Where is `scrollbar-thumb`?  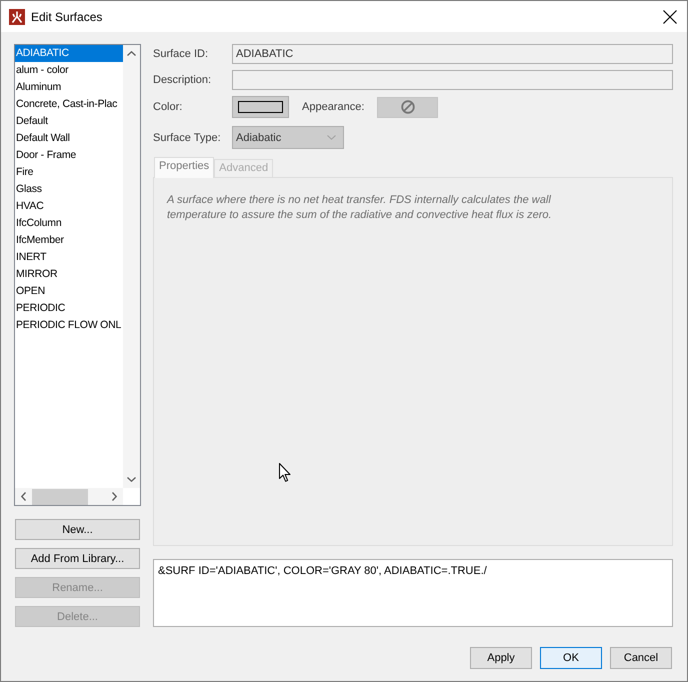 scrollbar-thumb is located at coordinates (60, 496).